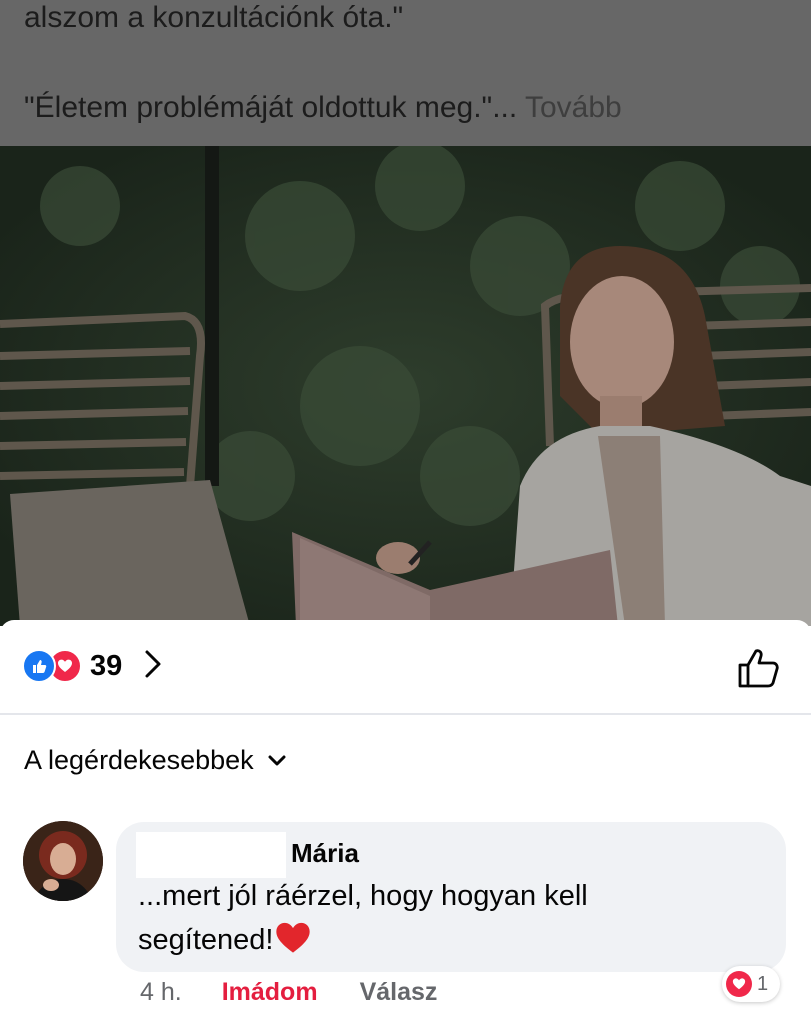 The image size is (811, 1024). Describe the element at coordinates (270, 992) in the screenshot. I see `love-reaction-button: Imádom` at that location.